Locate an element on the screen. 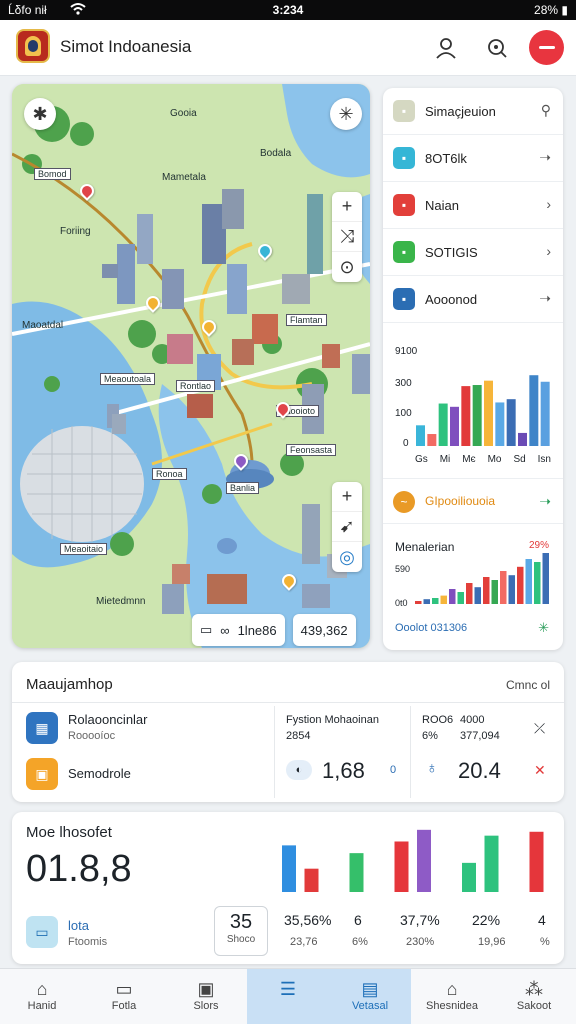  leaf-icon: ▪ is located at coordinates (404, 252).